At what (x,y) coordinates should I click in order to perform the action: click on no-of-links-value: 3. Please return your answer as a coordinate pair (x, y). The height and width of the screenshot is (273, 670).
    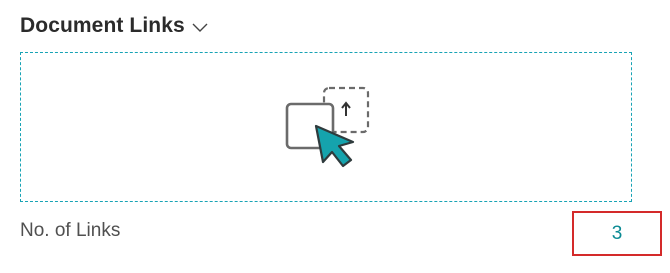
    Looking at the image, I should click on (617, 234).